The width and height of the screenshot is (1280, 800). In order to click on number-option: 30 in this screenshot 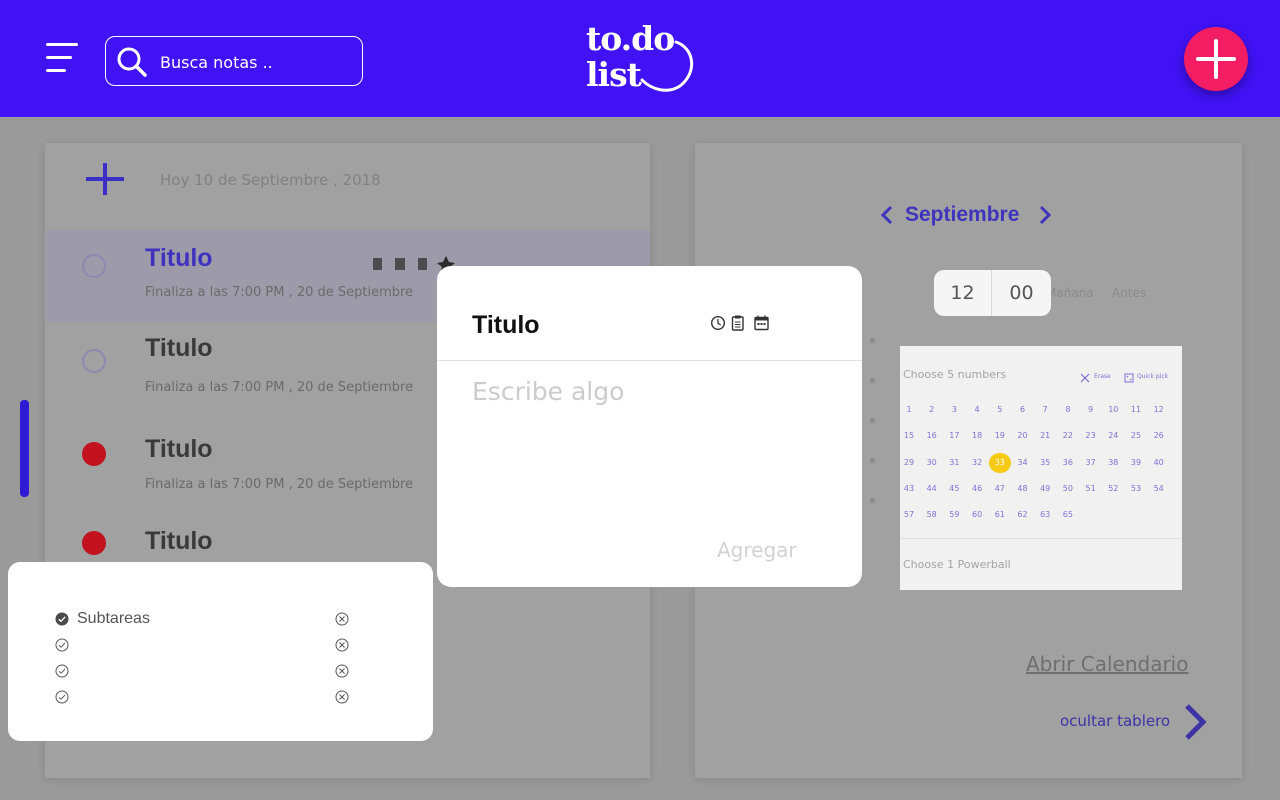, I will do `click(932, 463)`.